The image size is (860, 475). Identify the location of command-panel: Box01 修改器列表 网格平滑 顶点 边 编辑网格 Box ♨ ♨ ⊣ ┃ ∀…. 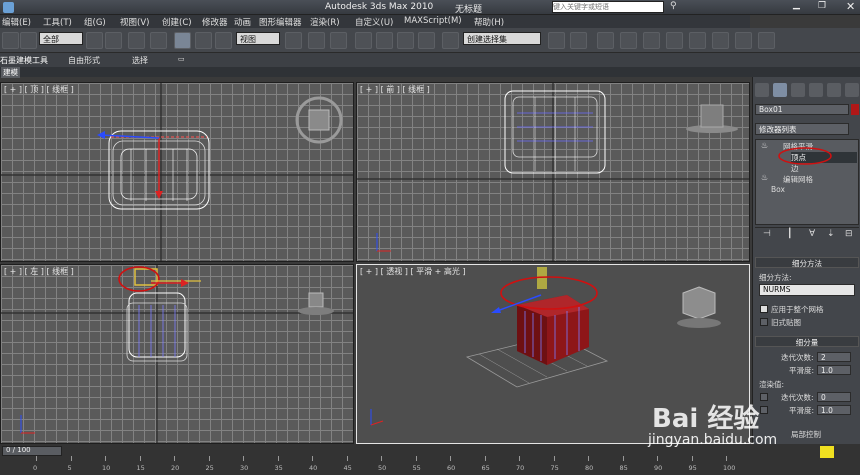
(806, 263).